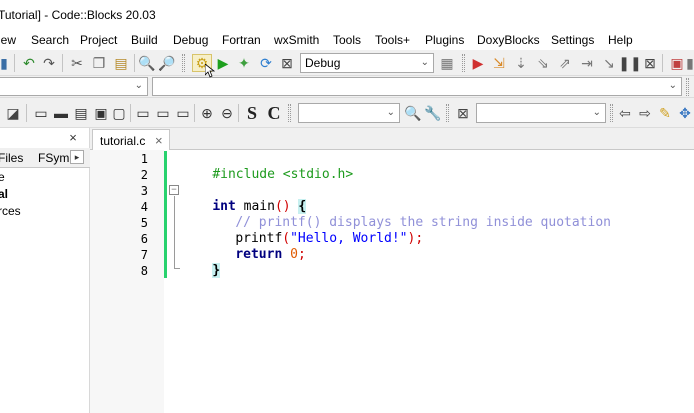 This screenshot has height=413, width=694. What do you see at coordinates (77, 157) in the screenshot?
I see `tab-scroll-right-icon: ▸` at bounding box center [77, 157].